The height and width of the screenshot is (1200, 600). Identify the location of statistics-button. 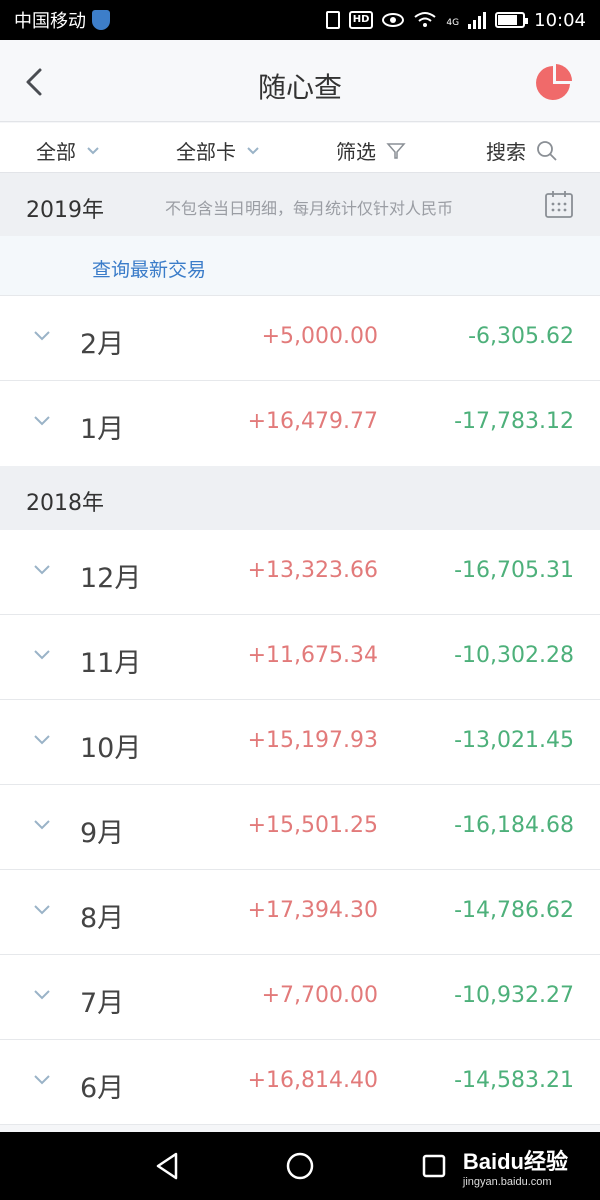
(554, 82).